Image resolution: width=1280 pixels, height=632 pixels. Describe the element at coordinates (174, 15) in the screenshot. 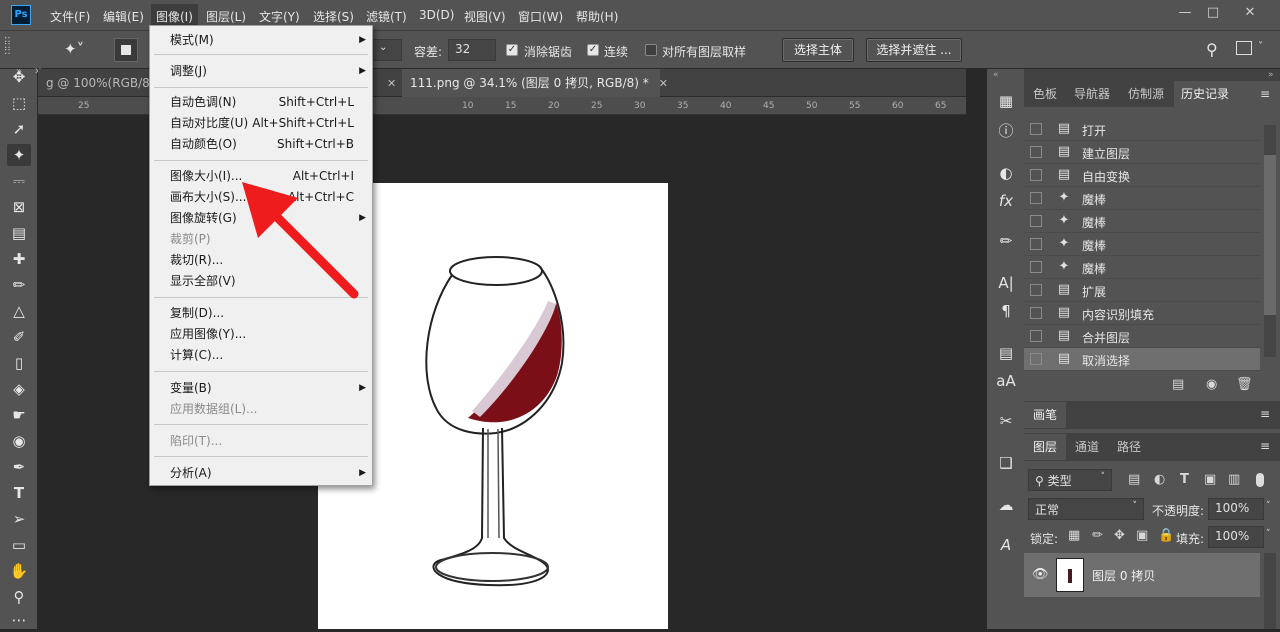

I see `menu-image: 图像(I)` at that location.